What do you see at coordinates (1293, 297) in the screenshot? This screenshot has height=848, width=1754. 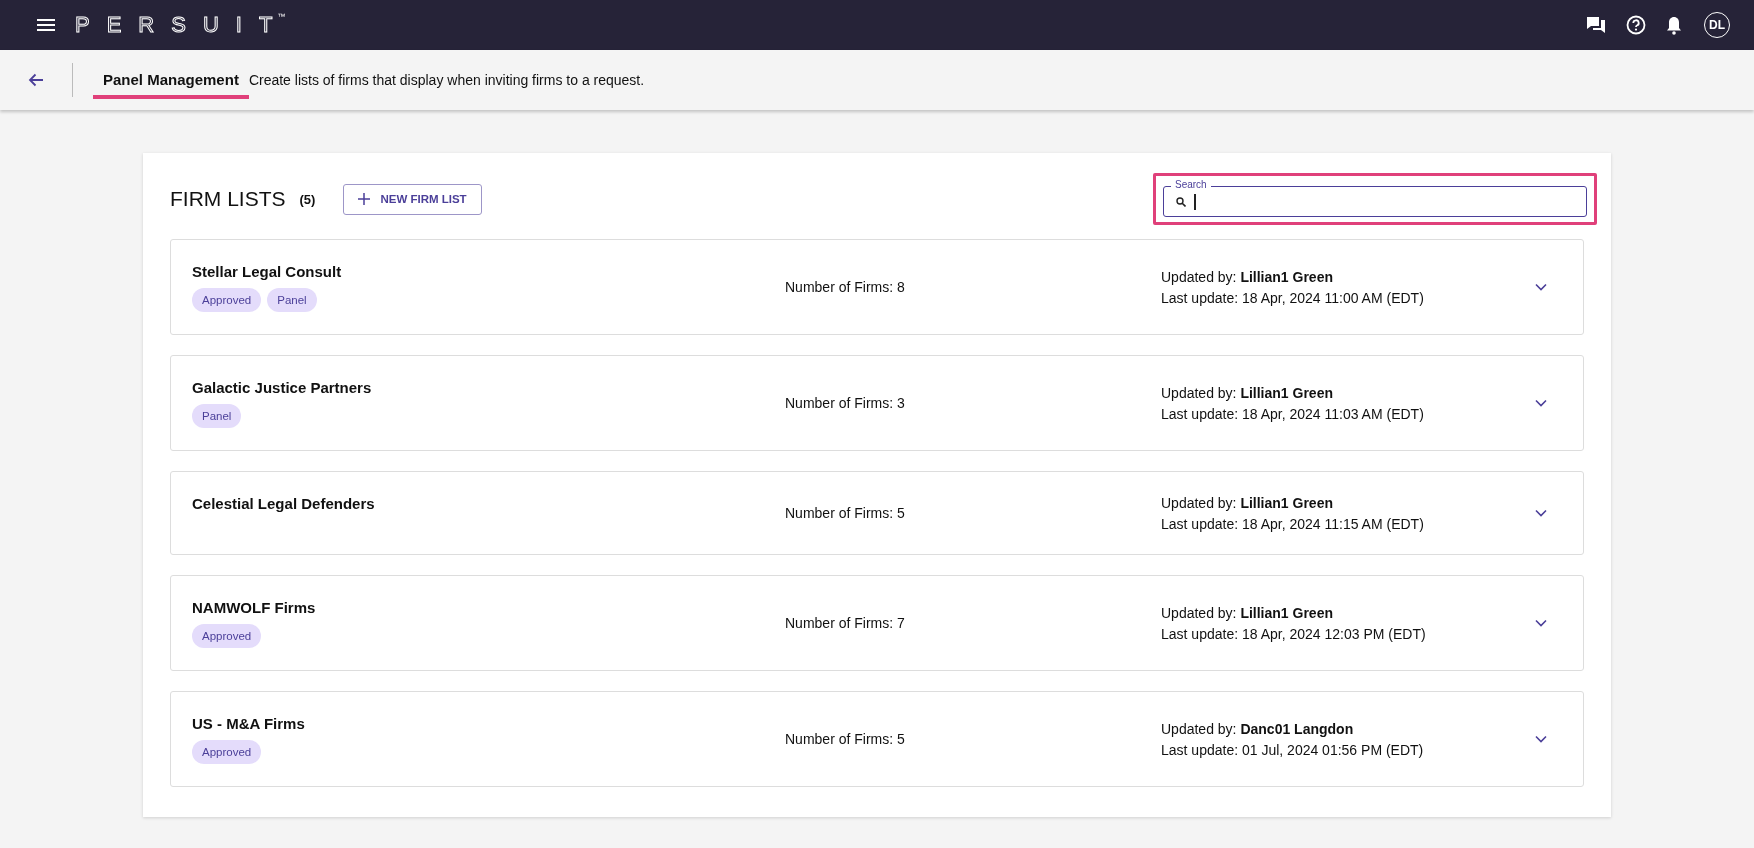 I see `last-update: Last update: 18 Apr, 2024 11:00 AM (EDT)` at bounding box center [1293, 297].